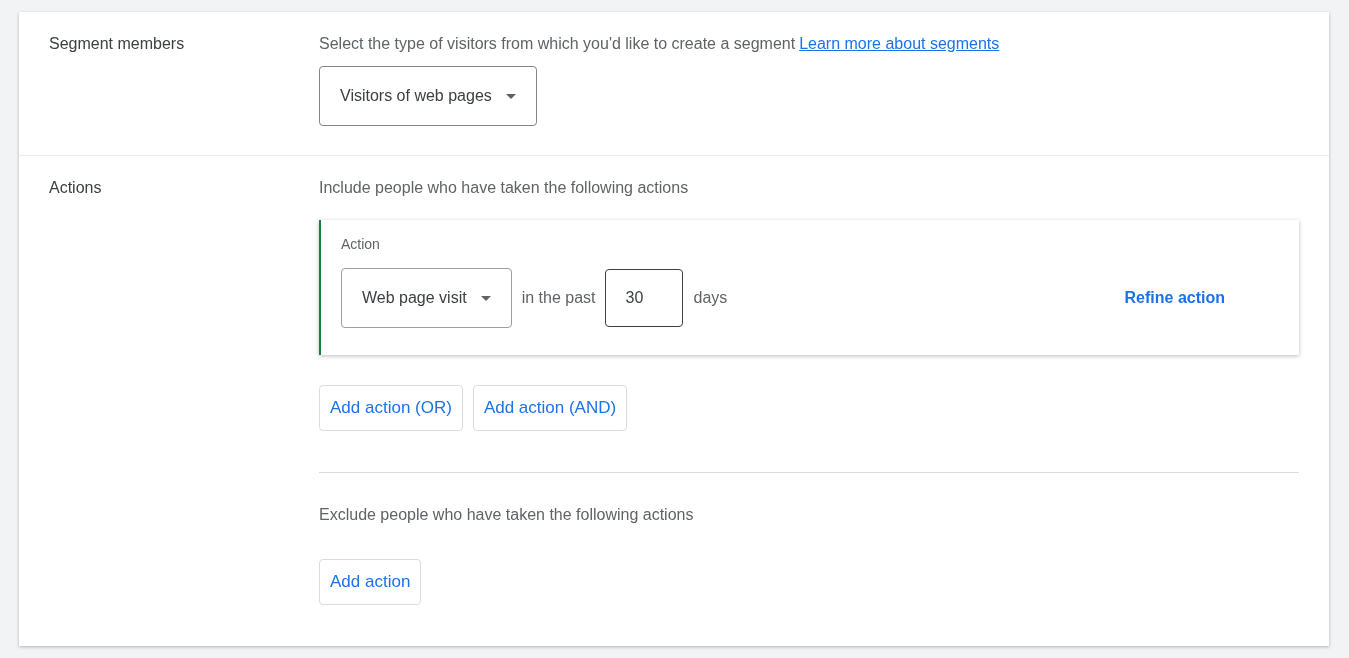  I want to click on refine-action-link: Refine action, so click(1174, 298).